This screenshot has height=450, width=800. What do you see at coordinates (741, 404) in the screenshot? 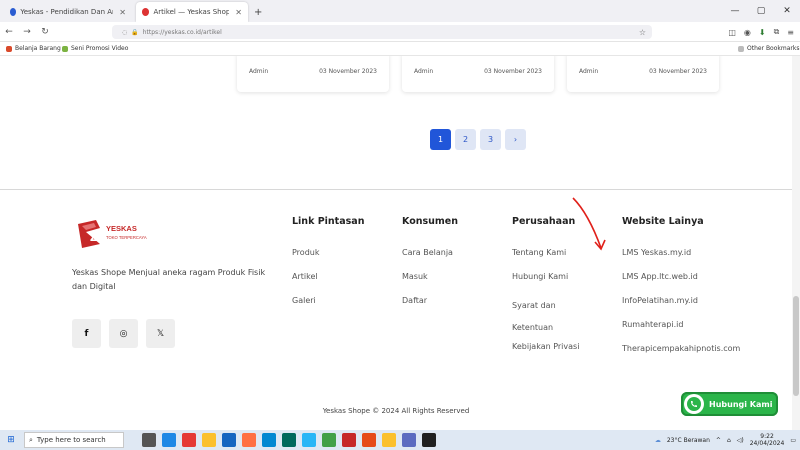
I see `whatsapp-button-label: Hubungi Kami` at bounding box center [741, 404].